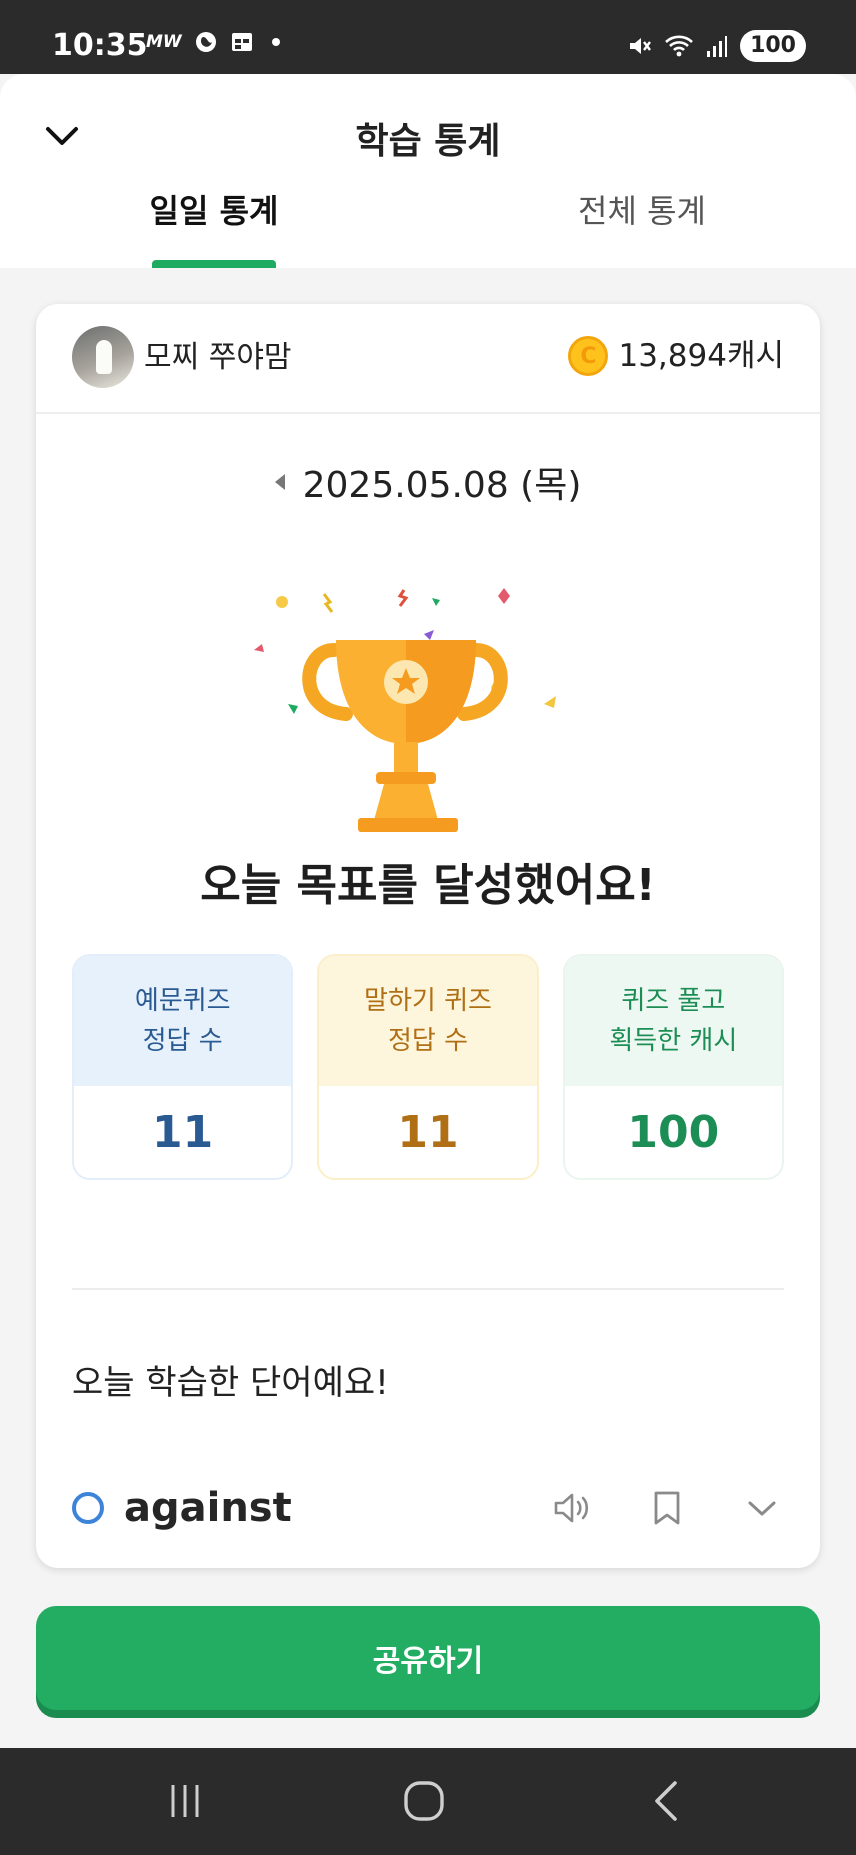 Image resolution: width=856 pixels, height=1855 pixels. I want to click on calendar-icon, so click(241, 42).